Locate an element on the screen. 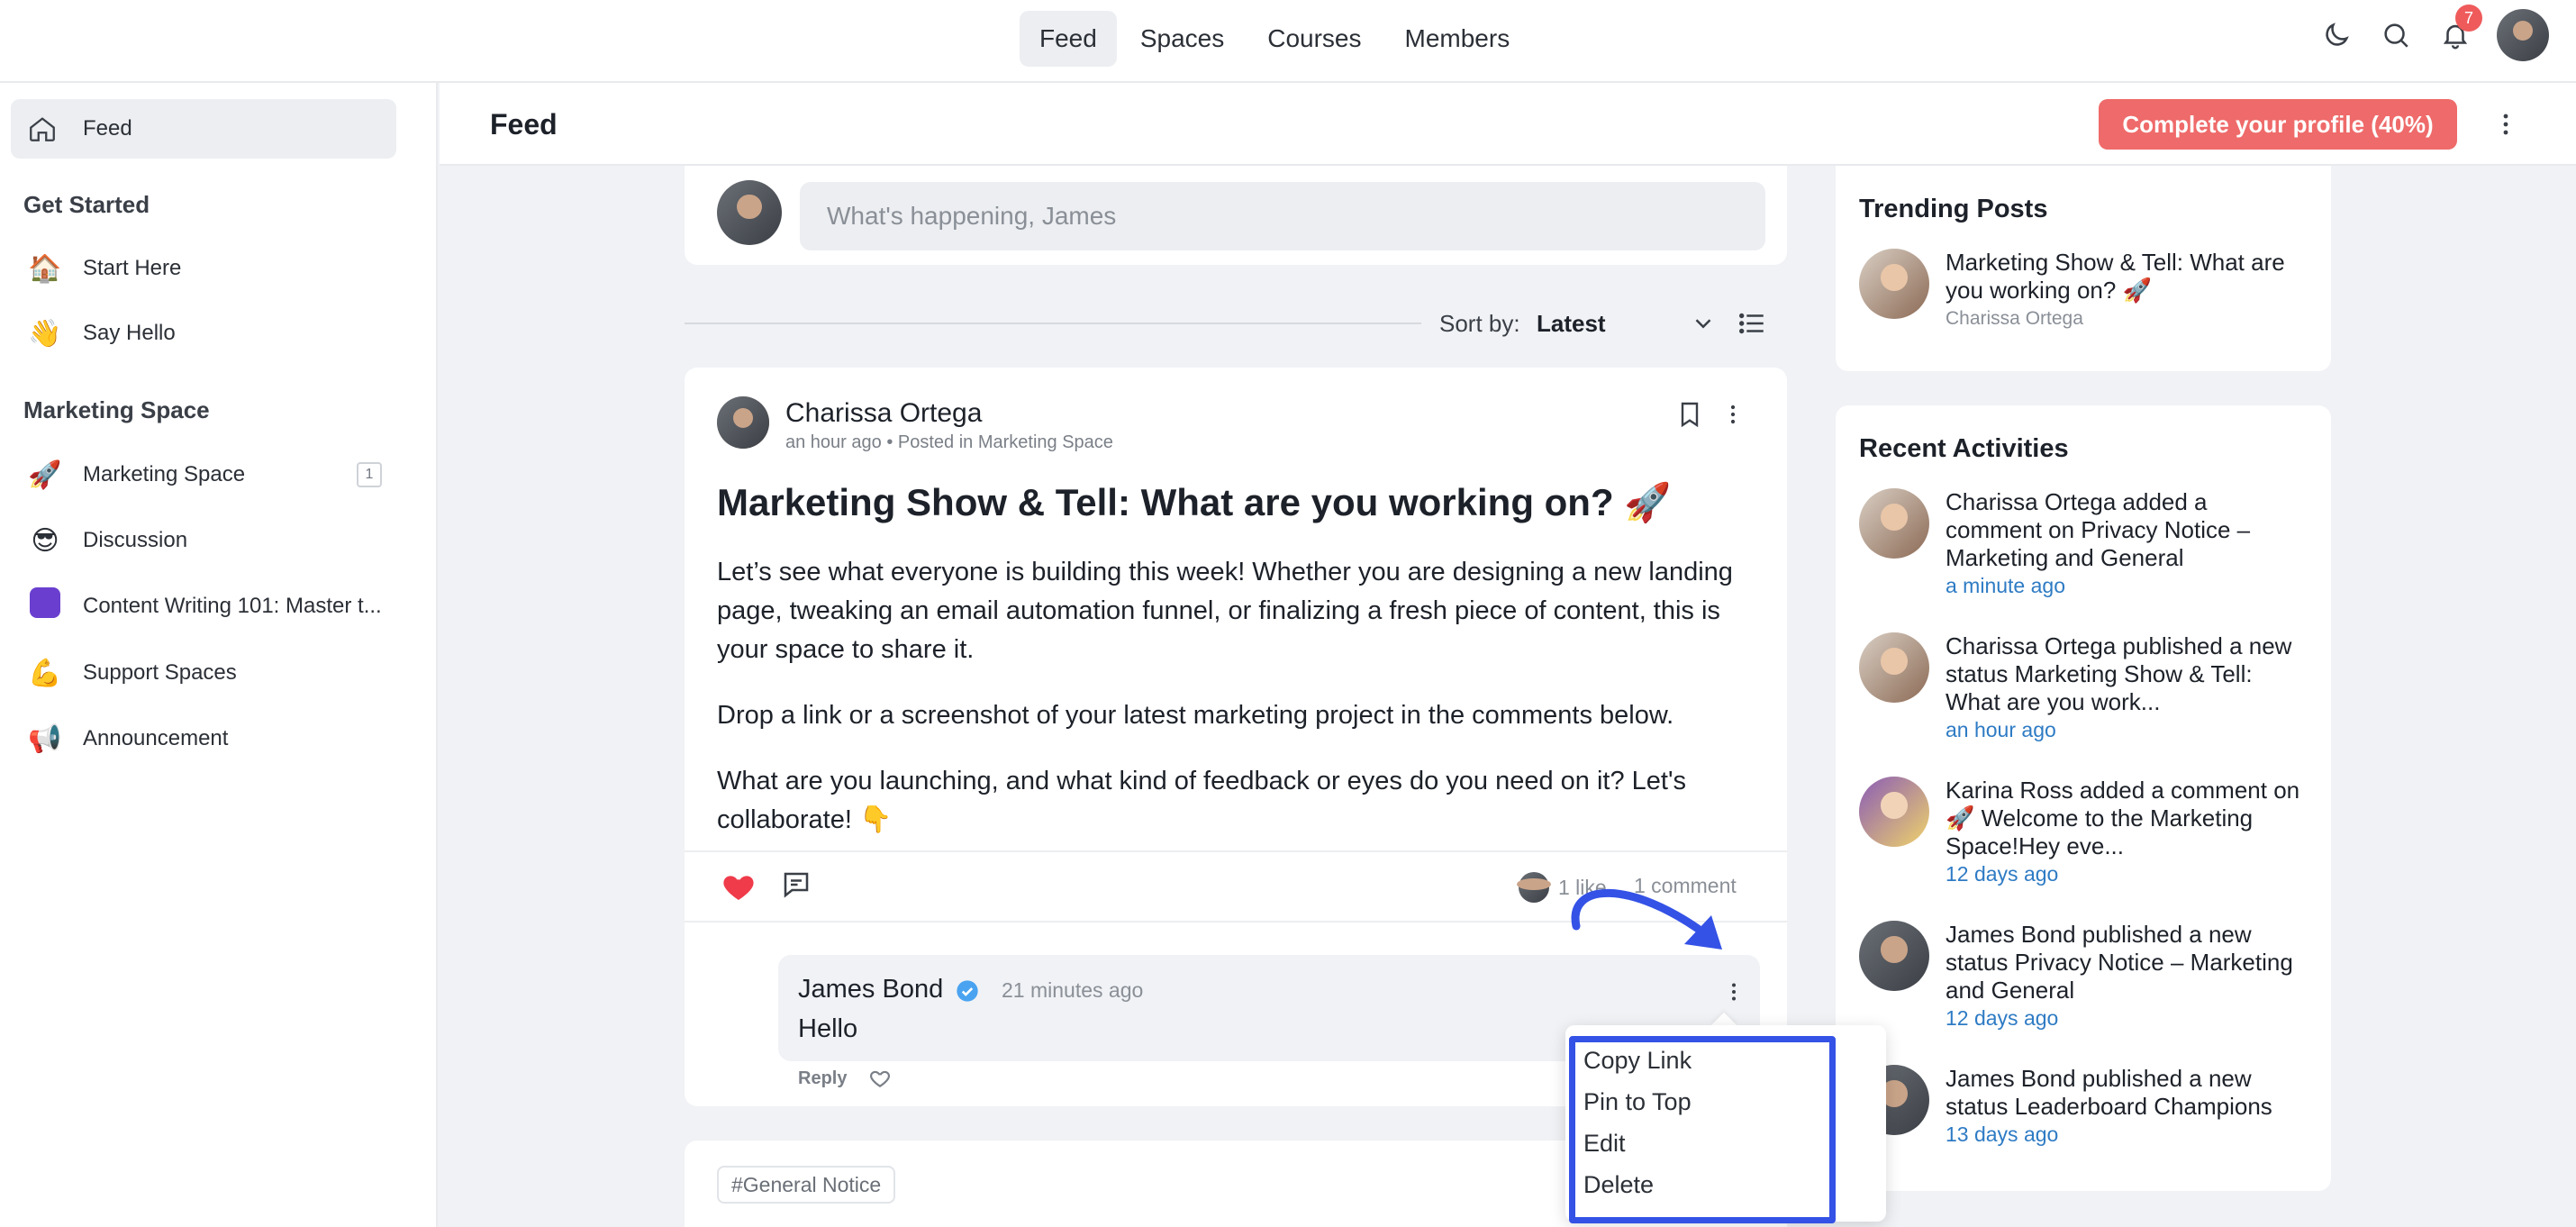  annotation-arrow-icon is located at coordinates (1648, 928).